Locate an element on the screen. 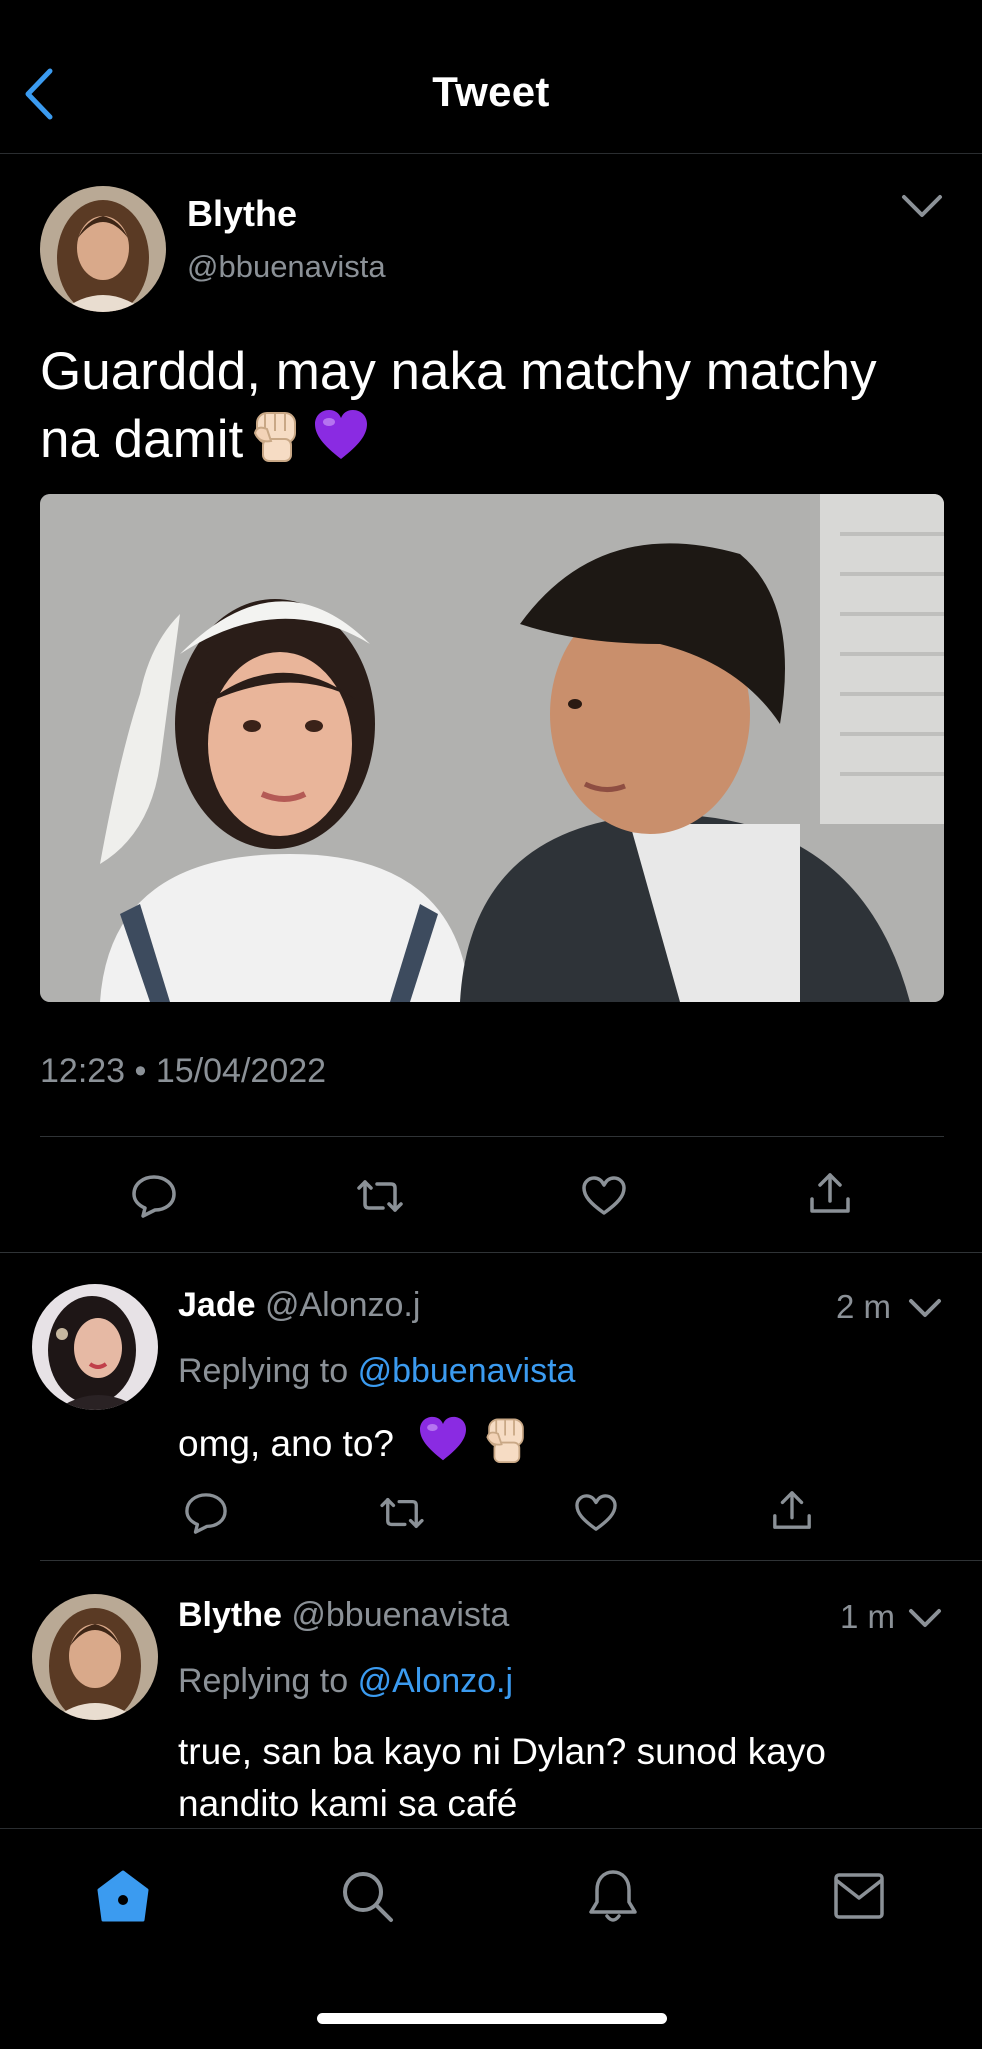 Image resolution: width=982 pixels, height=2049 pixels. reply-text: omg, ano to? is located at coordinates (354, 1443).